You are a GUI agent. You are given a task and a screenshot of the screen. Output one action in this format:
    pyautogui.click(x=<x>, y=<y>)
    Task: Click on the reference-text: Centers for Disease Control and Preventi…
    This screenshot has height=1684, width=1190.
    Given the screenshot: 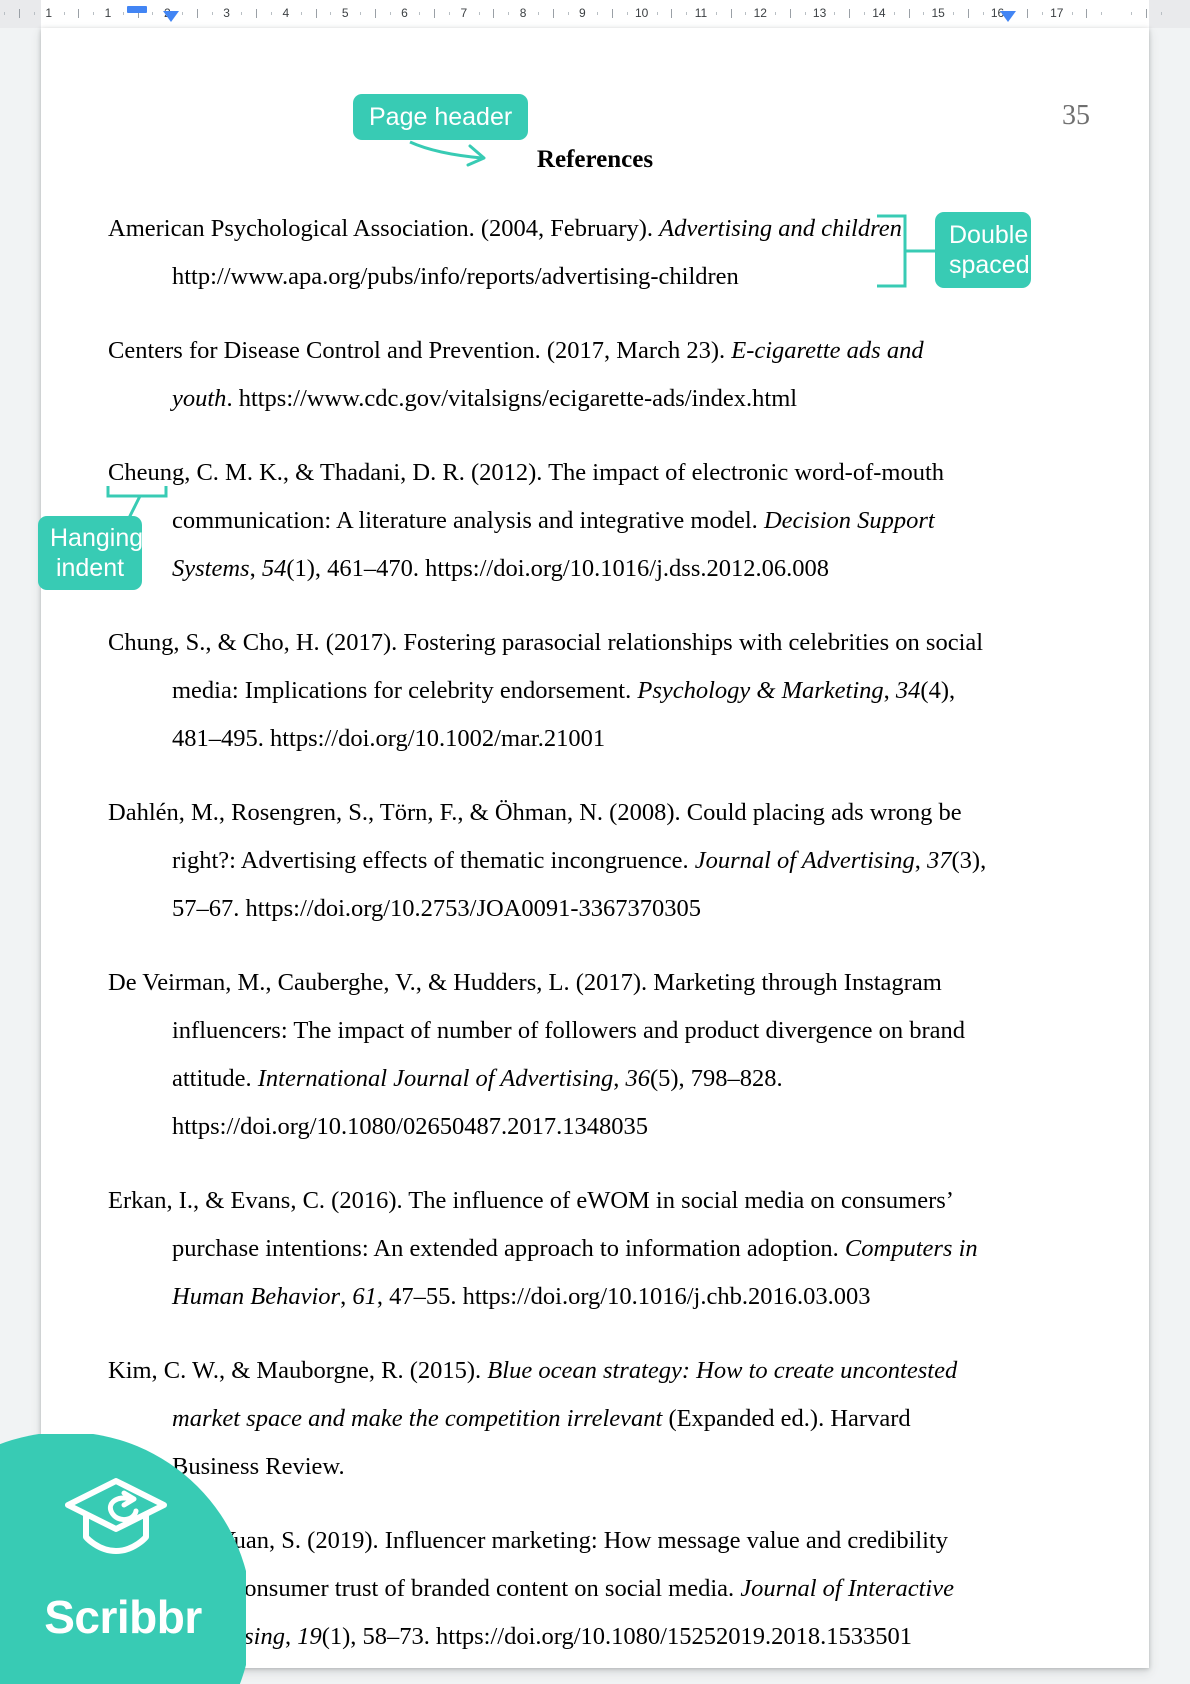 What is the action you would take?
    pyautogui.click(x=420, y=350)
    